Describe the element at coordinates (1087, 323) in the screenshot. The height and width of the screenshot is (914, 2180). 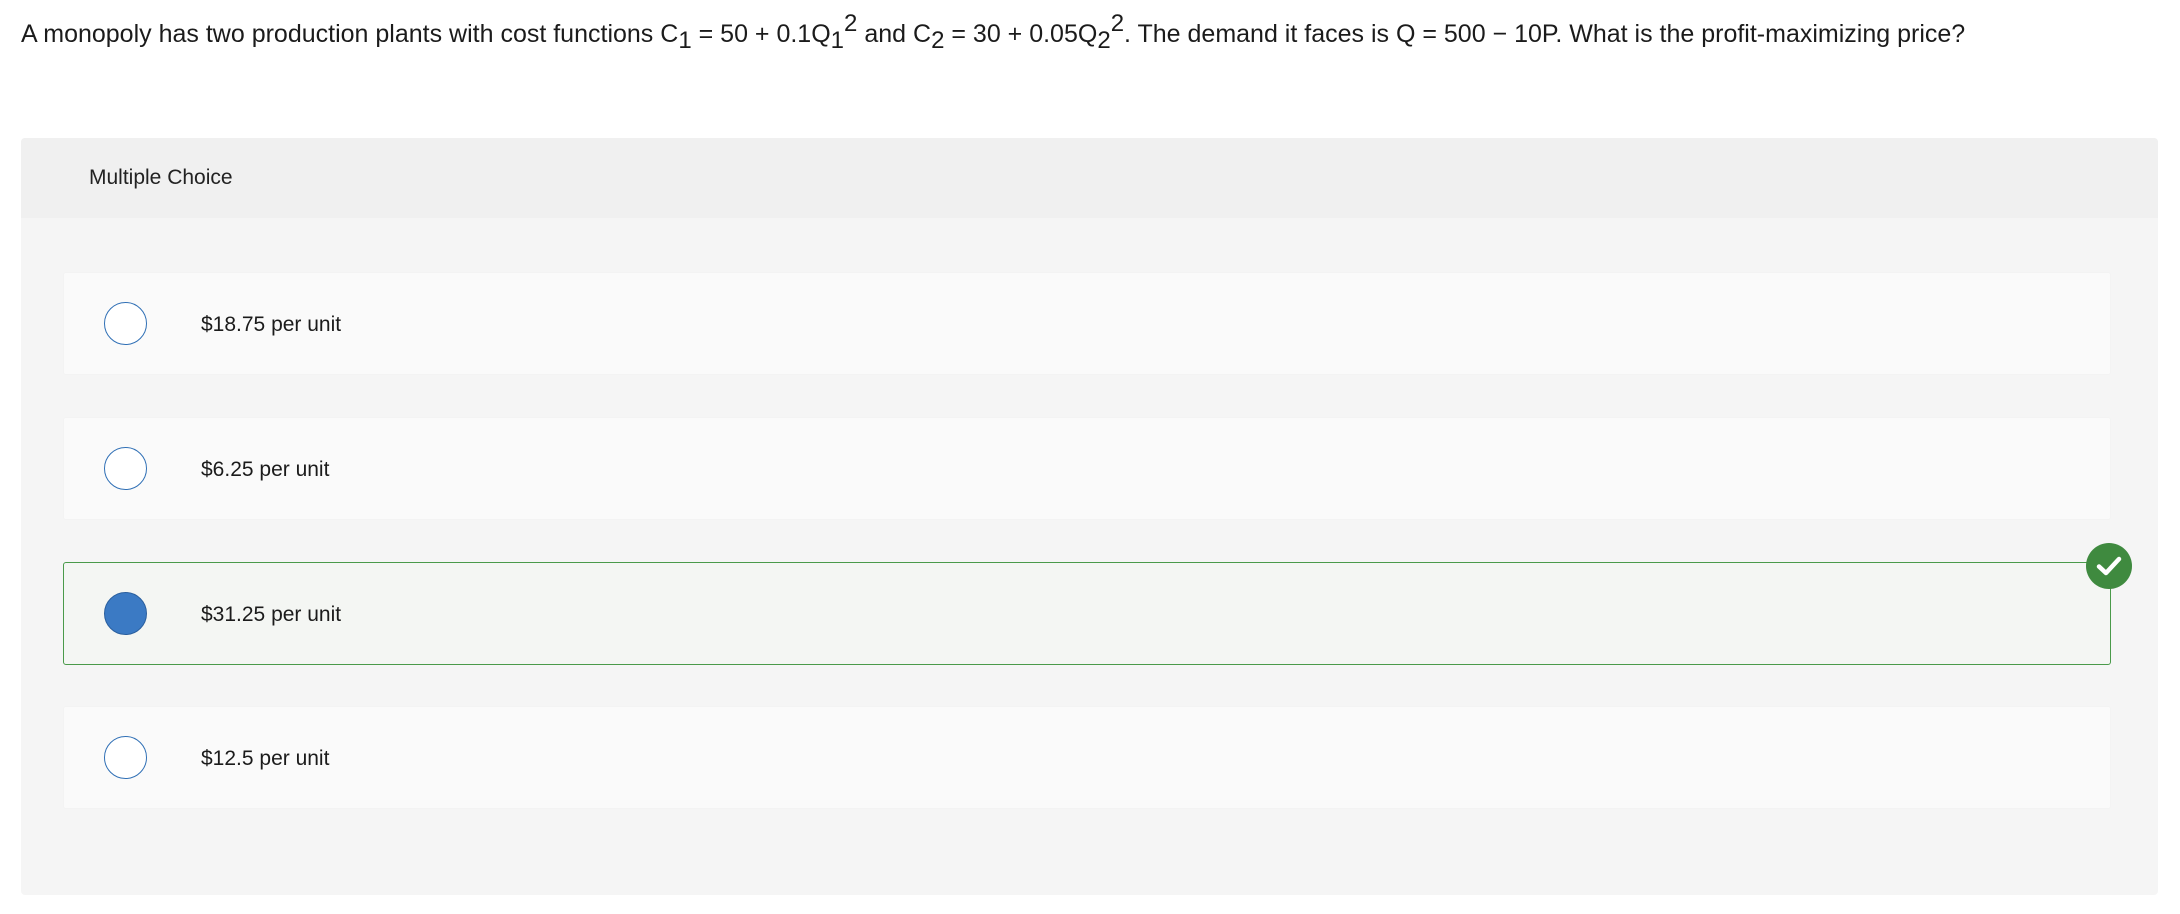
I see `answer-option-1: $18.75 per unit` at that location.